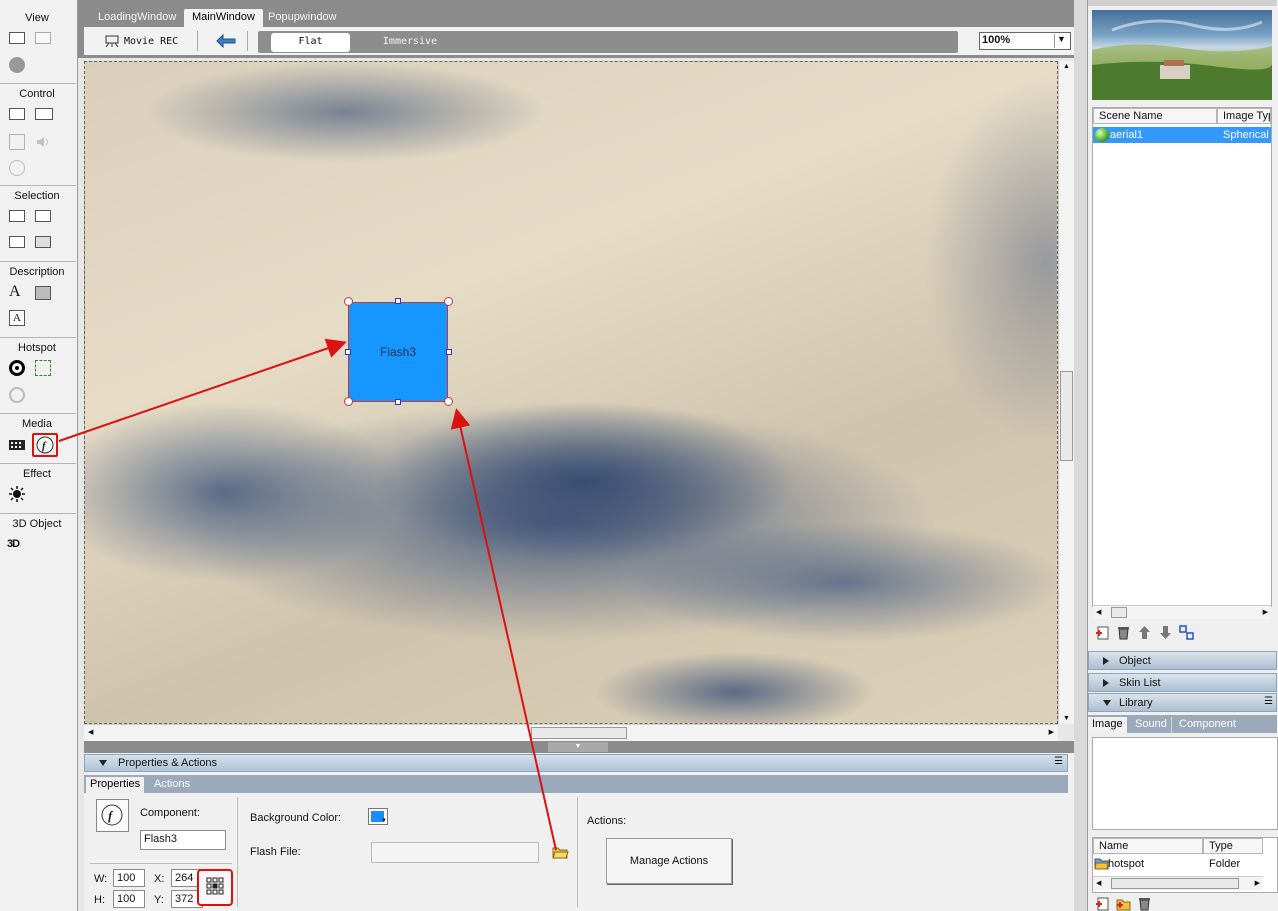 The width and height of the screenshot is (1278, 911). What do you see at coordinates (1182, 702) in the screenshot?
I see `panel-library: Library ☰` at bounding box center [1182, 702].